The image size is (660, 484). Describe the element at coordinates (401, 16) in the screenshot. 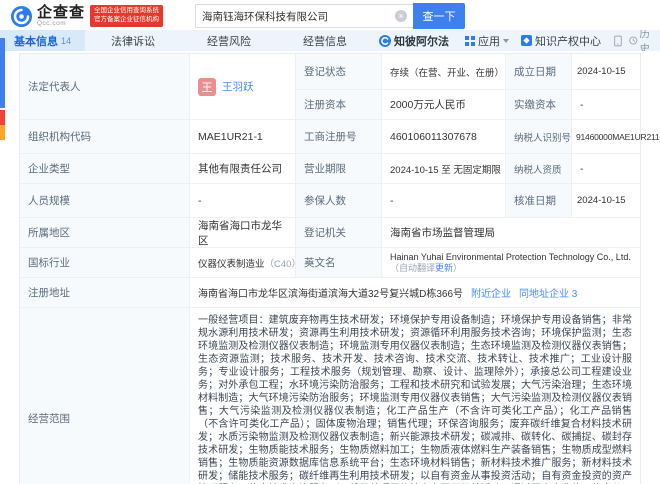

I see `clear-search-icon: ×` at that location.